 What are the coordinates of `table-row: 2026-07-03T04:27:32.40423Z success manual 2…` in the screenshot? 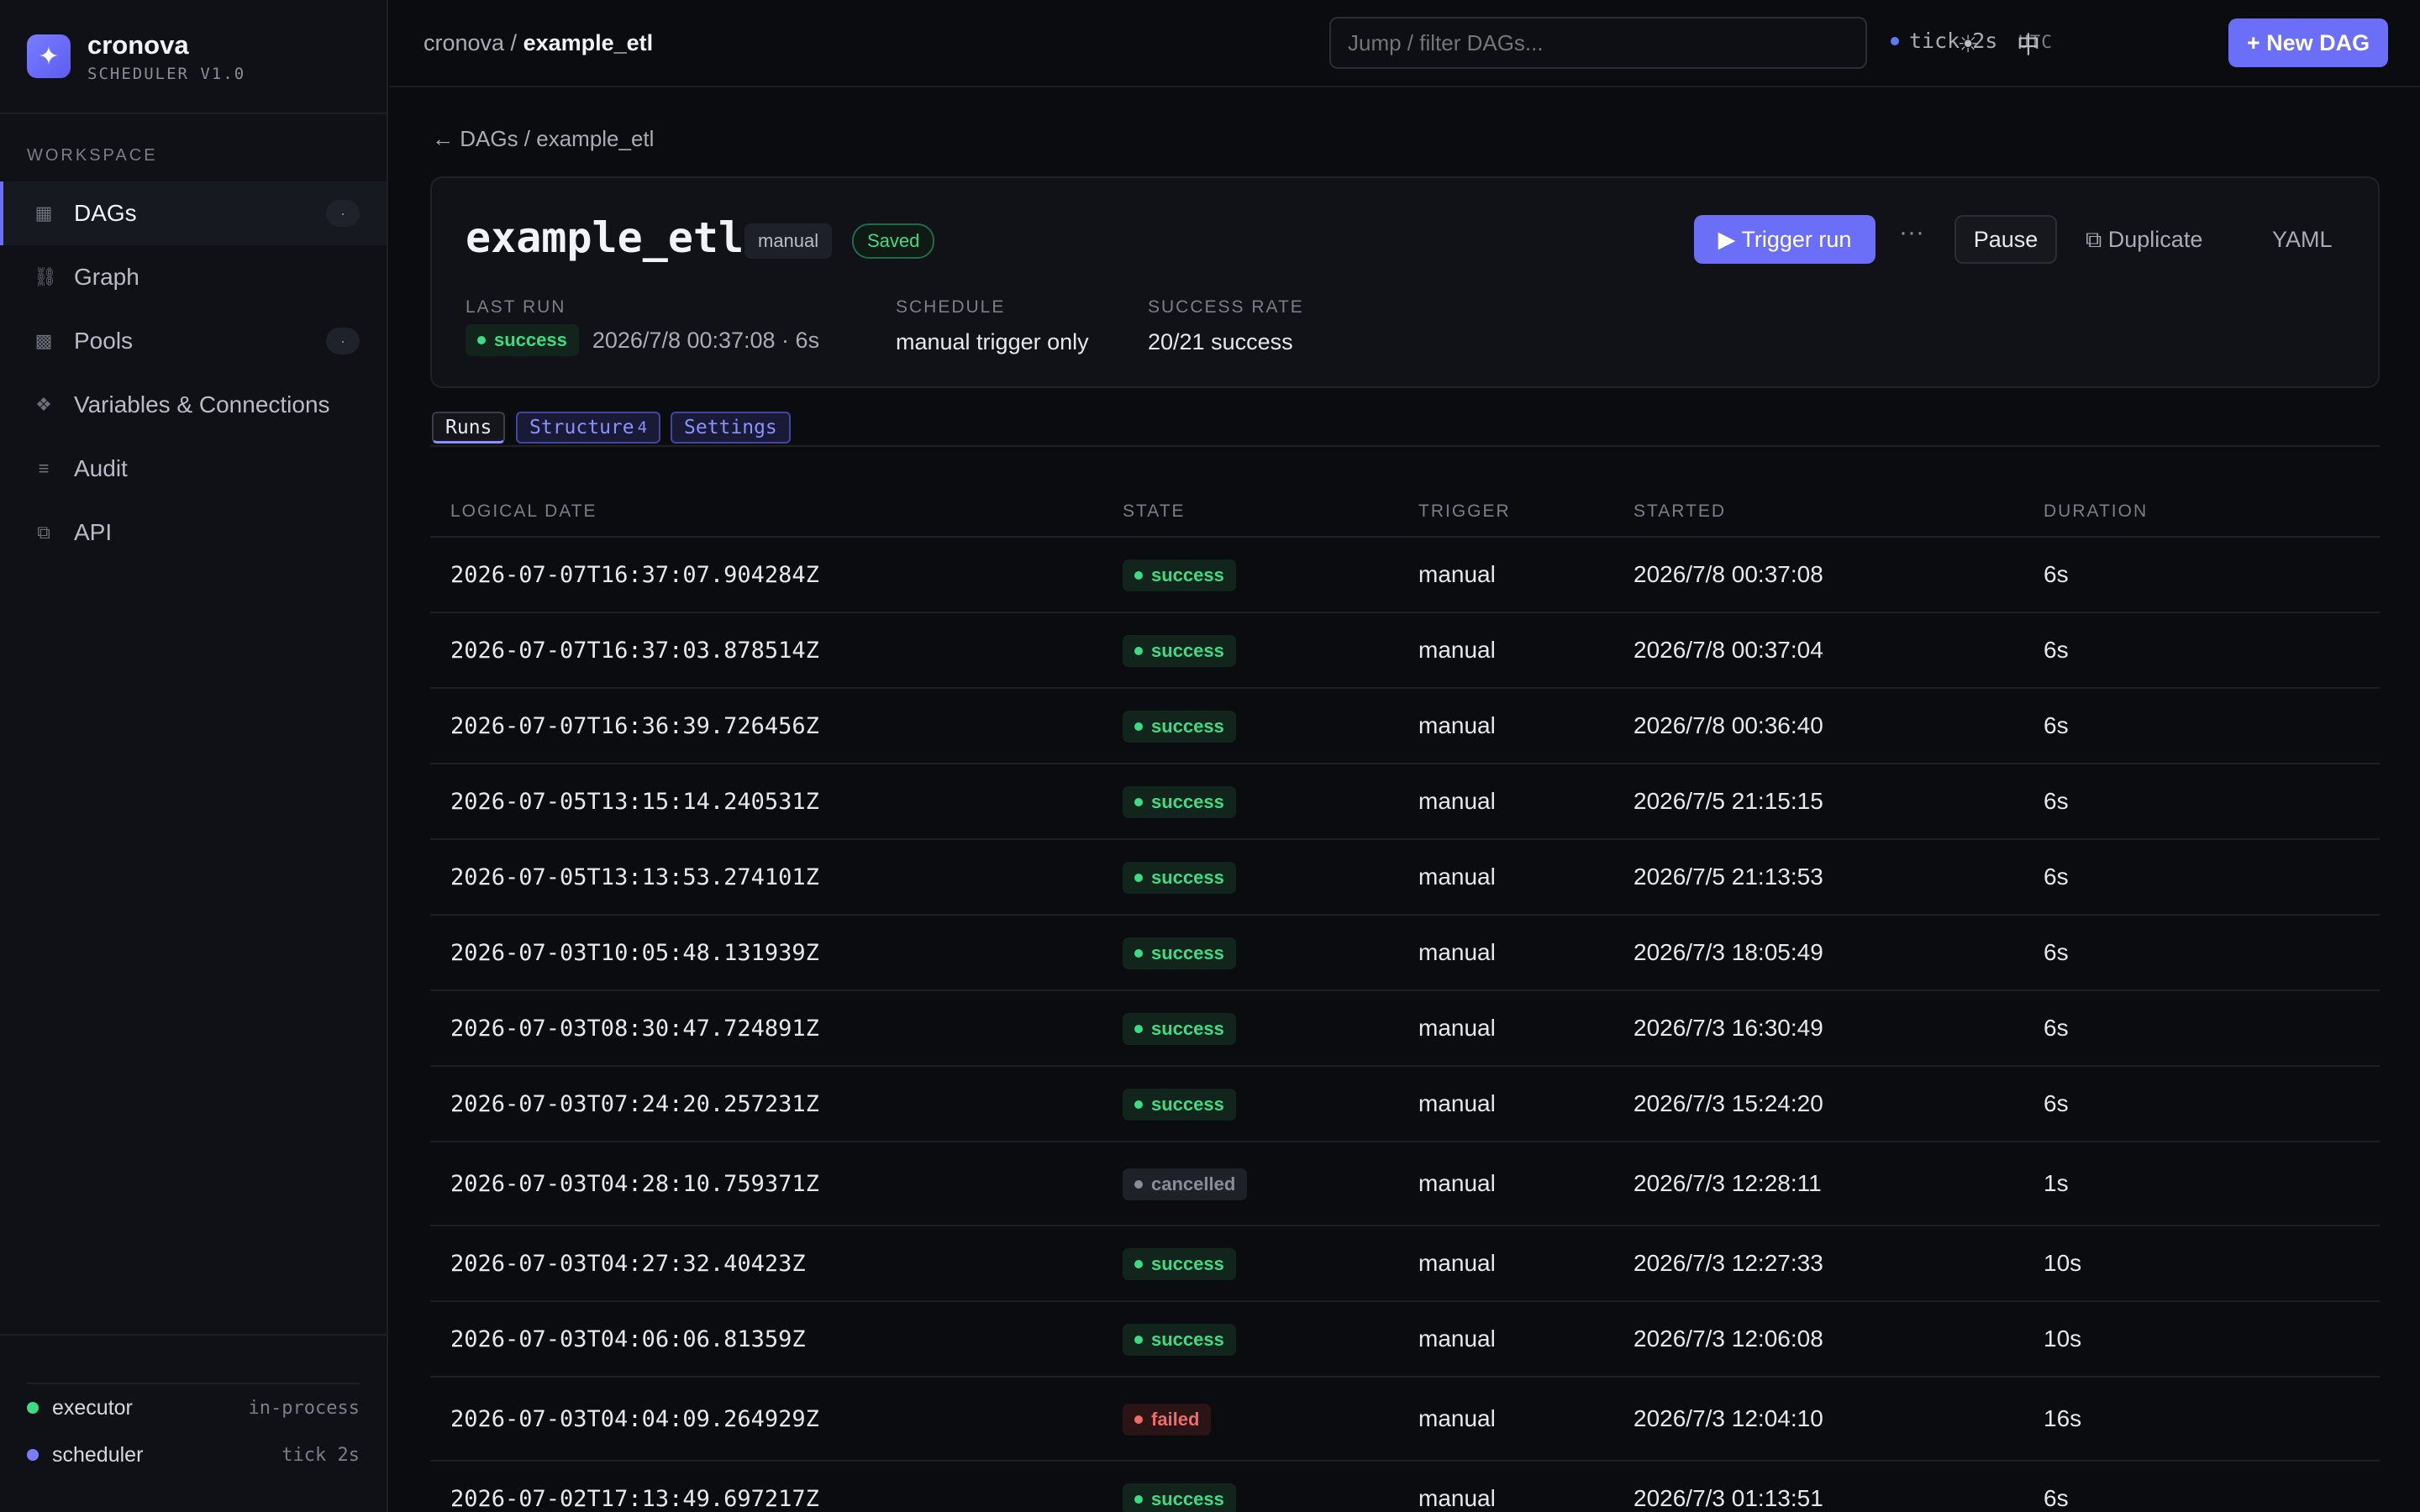 It's located at (1405, 1264).